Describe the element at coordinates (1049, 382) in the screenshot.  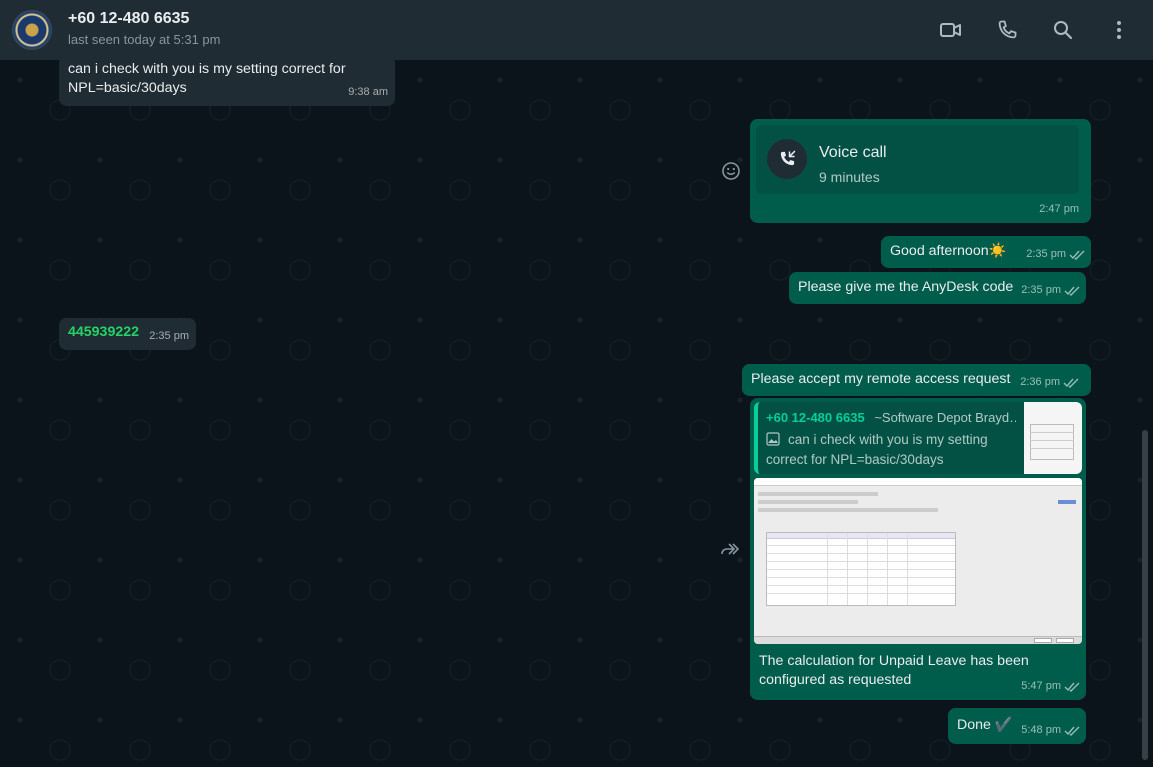
I see `message-time: 2:36 pm` at that location.